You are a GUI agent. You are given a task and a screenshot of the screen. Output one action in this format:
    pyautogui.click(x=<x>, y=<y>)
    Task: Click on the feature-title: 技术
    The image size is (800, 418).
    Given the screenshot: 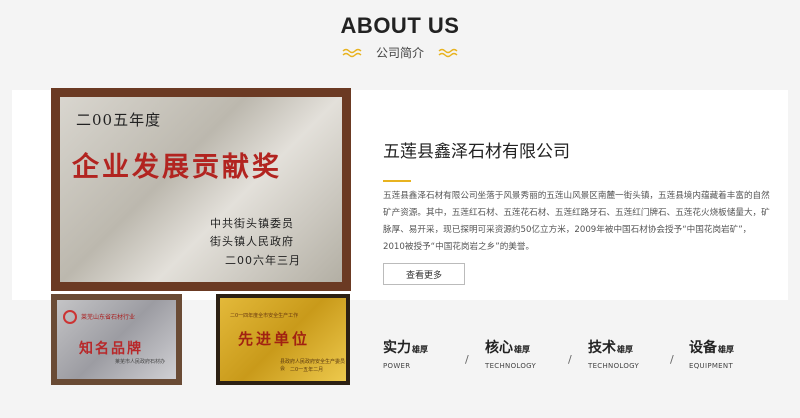 What is the action you would take?
    pyautogui.click(x=602, y=348)
    